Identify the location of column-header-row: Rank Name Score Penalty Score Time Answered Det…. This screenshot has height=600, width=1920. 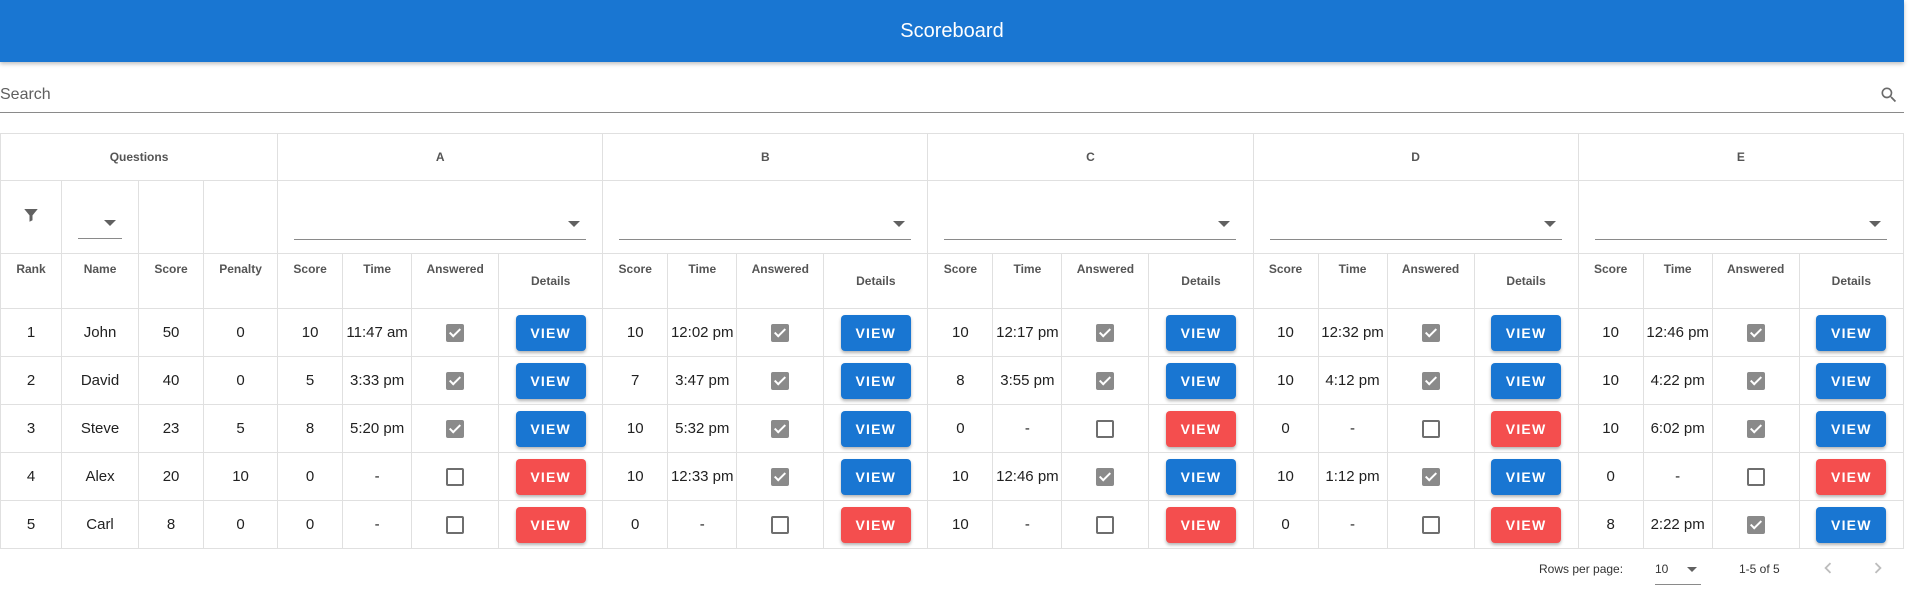
(952, 281).